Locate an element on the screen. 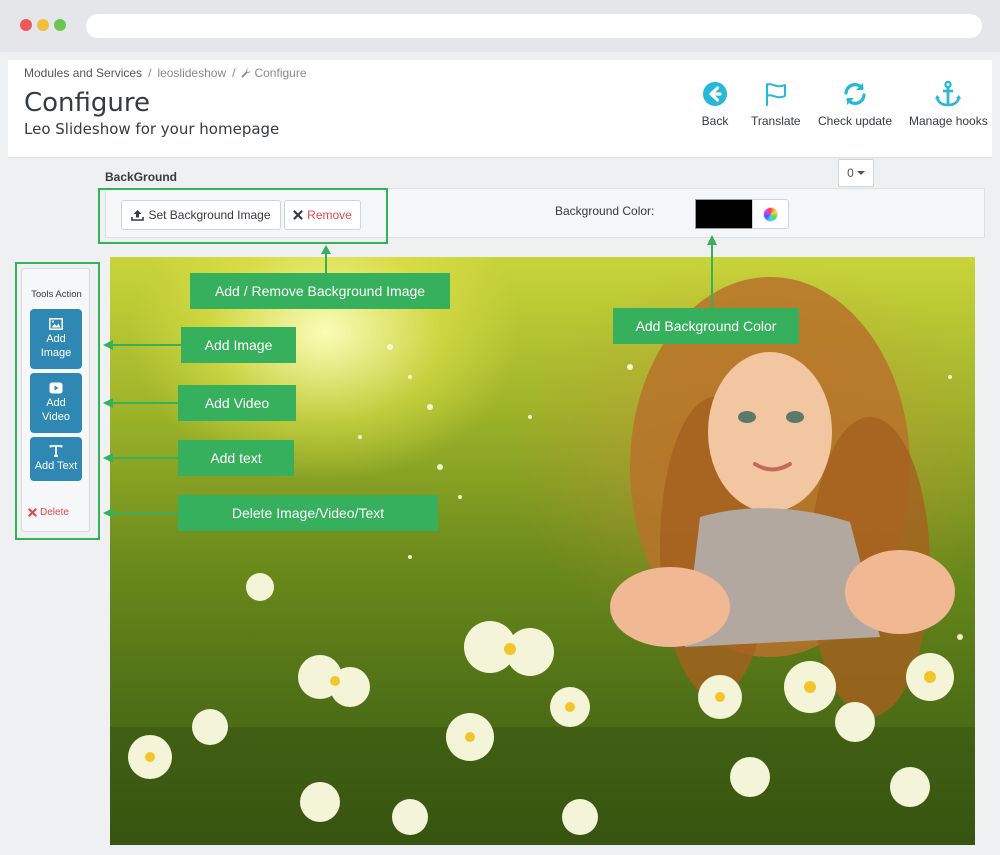 The width and height of the screenshot is (1000, 855). background-color-label: Background Color: is located at coordinates (605, 211).